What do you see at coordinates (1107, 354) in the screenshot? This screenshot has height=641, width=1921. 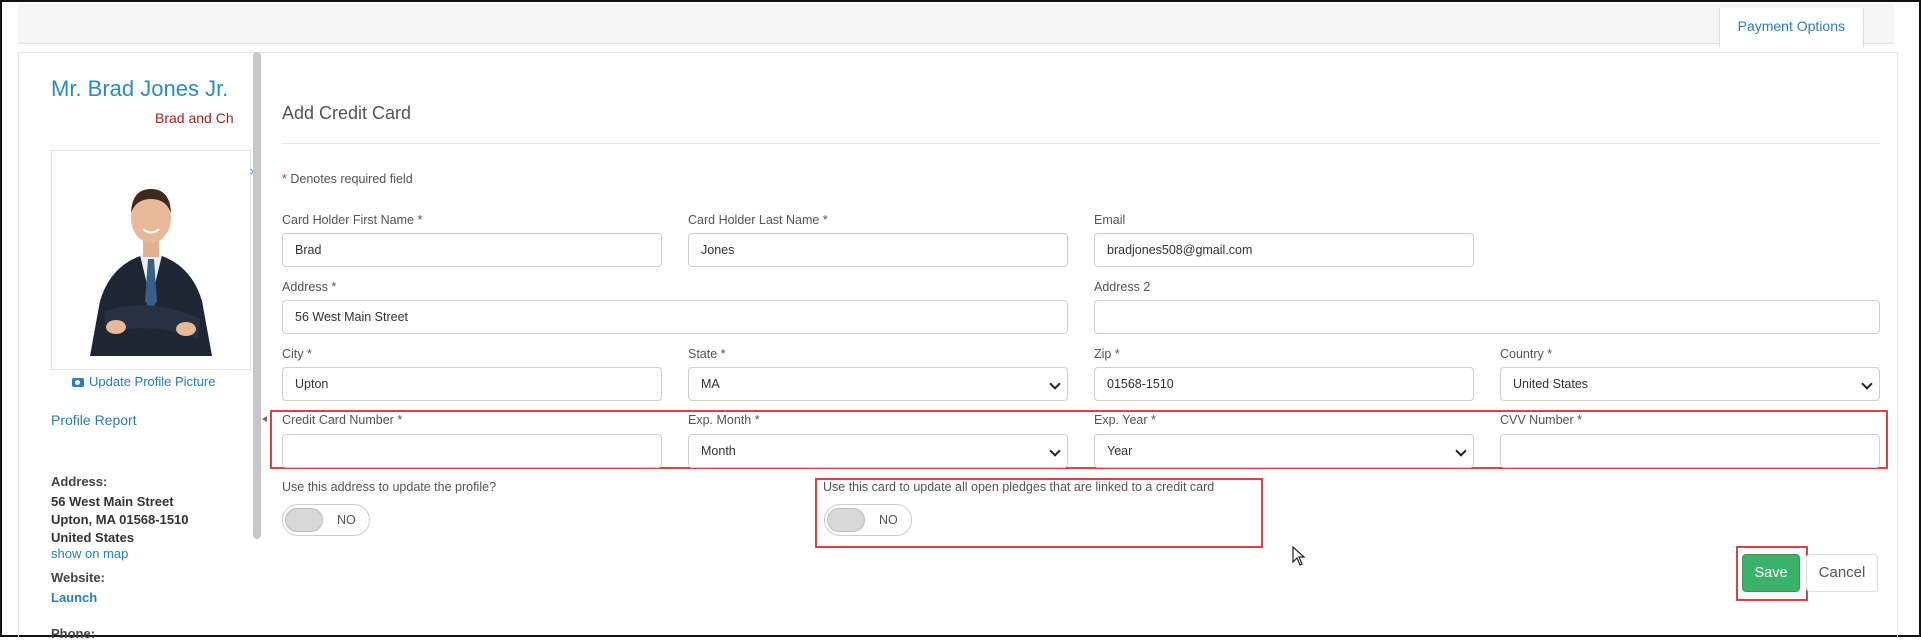 I see `zip-label: Zip *` at bounding box center [1107, 354].